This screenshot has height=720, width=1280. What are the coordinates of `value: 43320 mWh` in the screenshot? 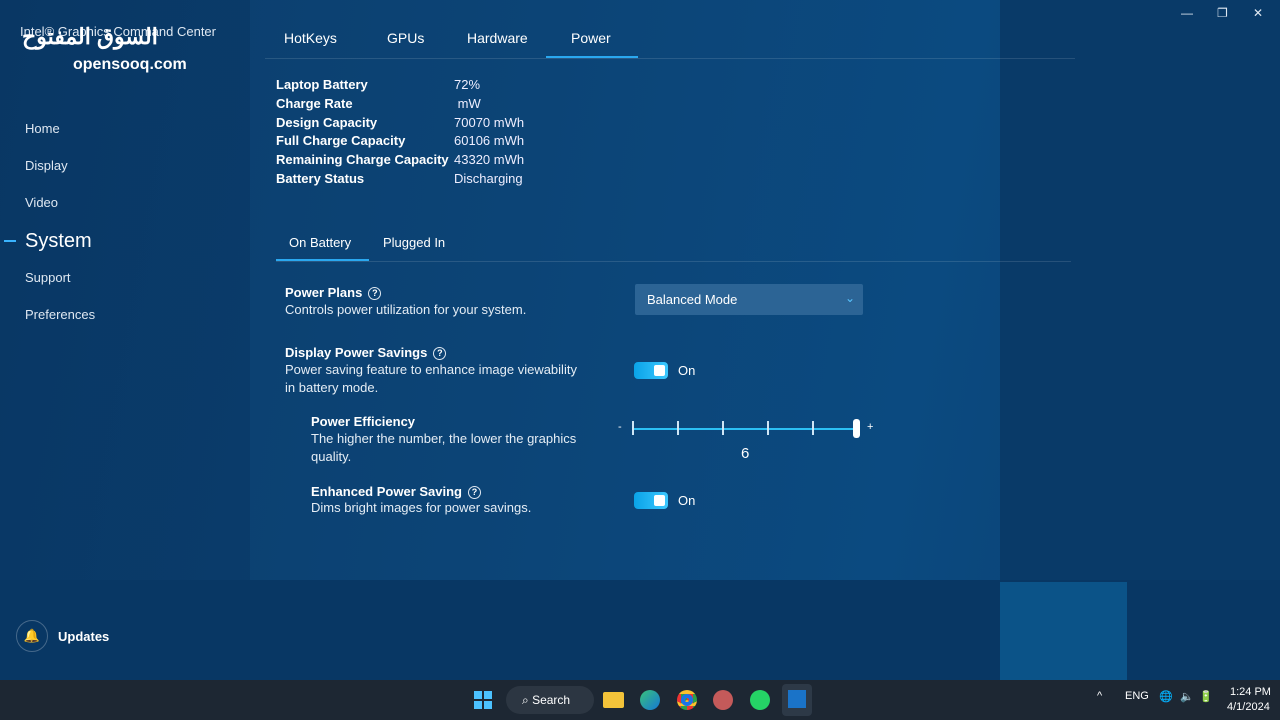 It's located at (489, 159).